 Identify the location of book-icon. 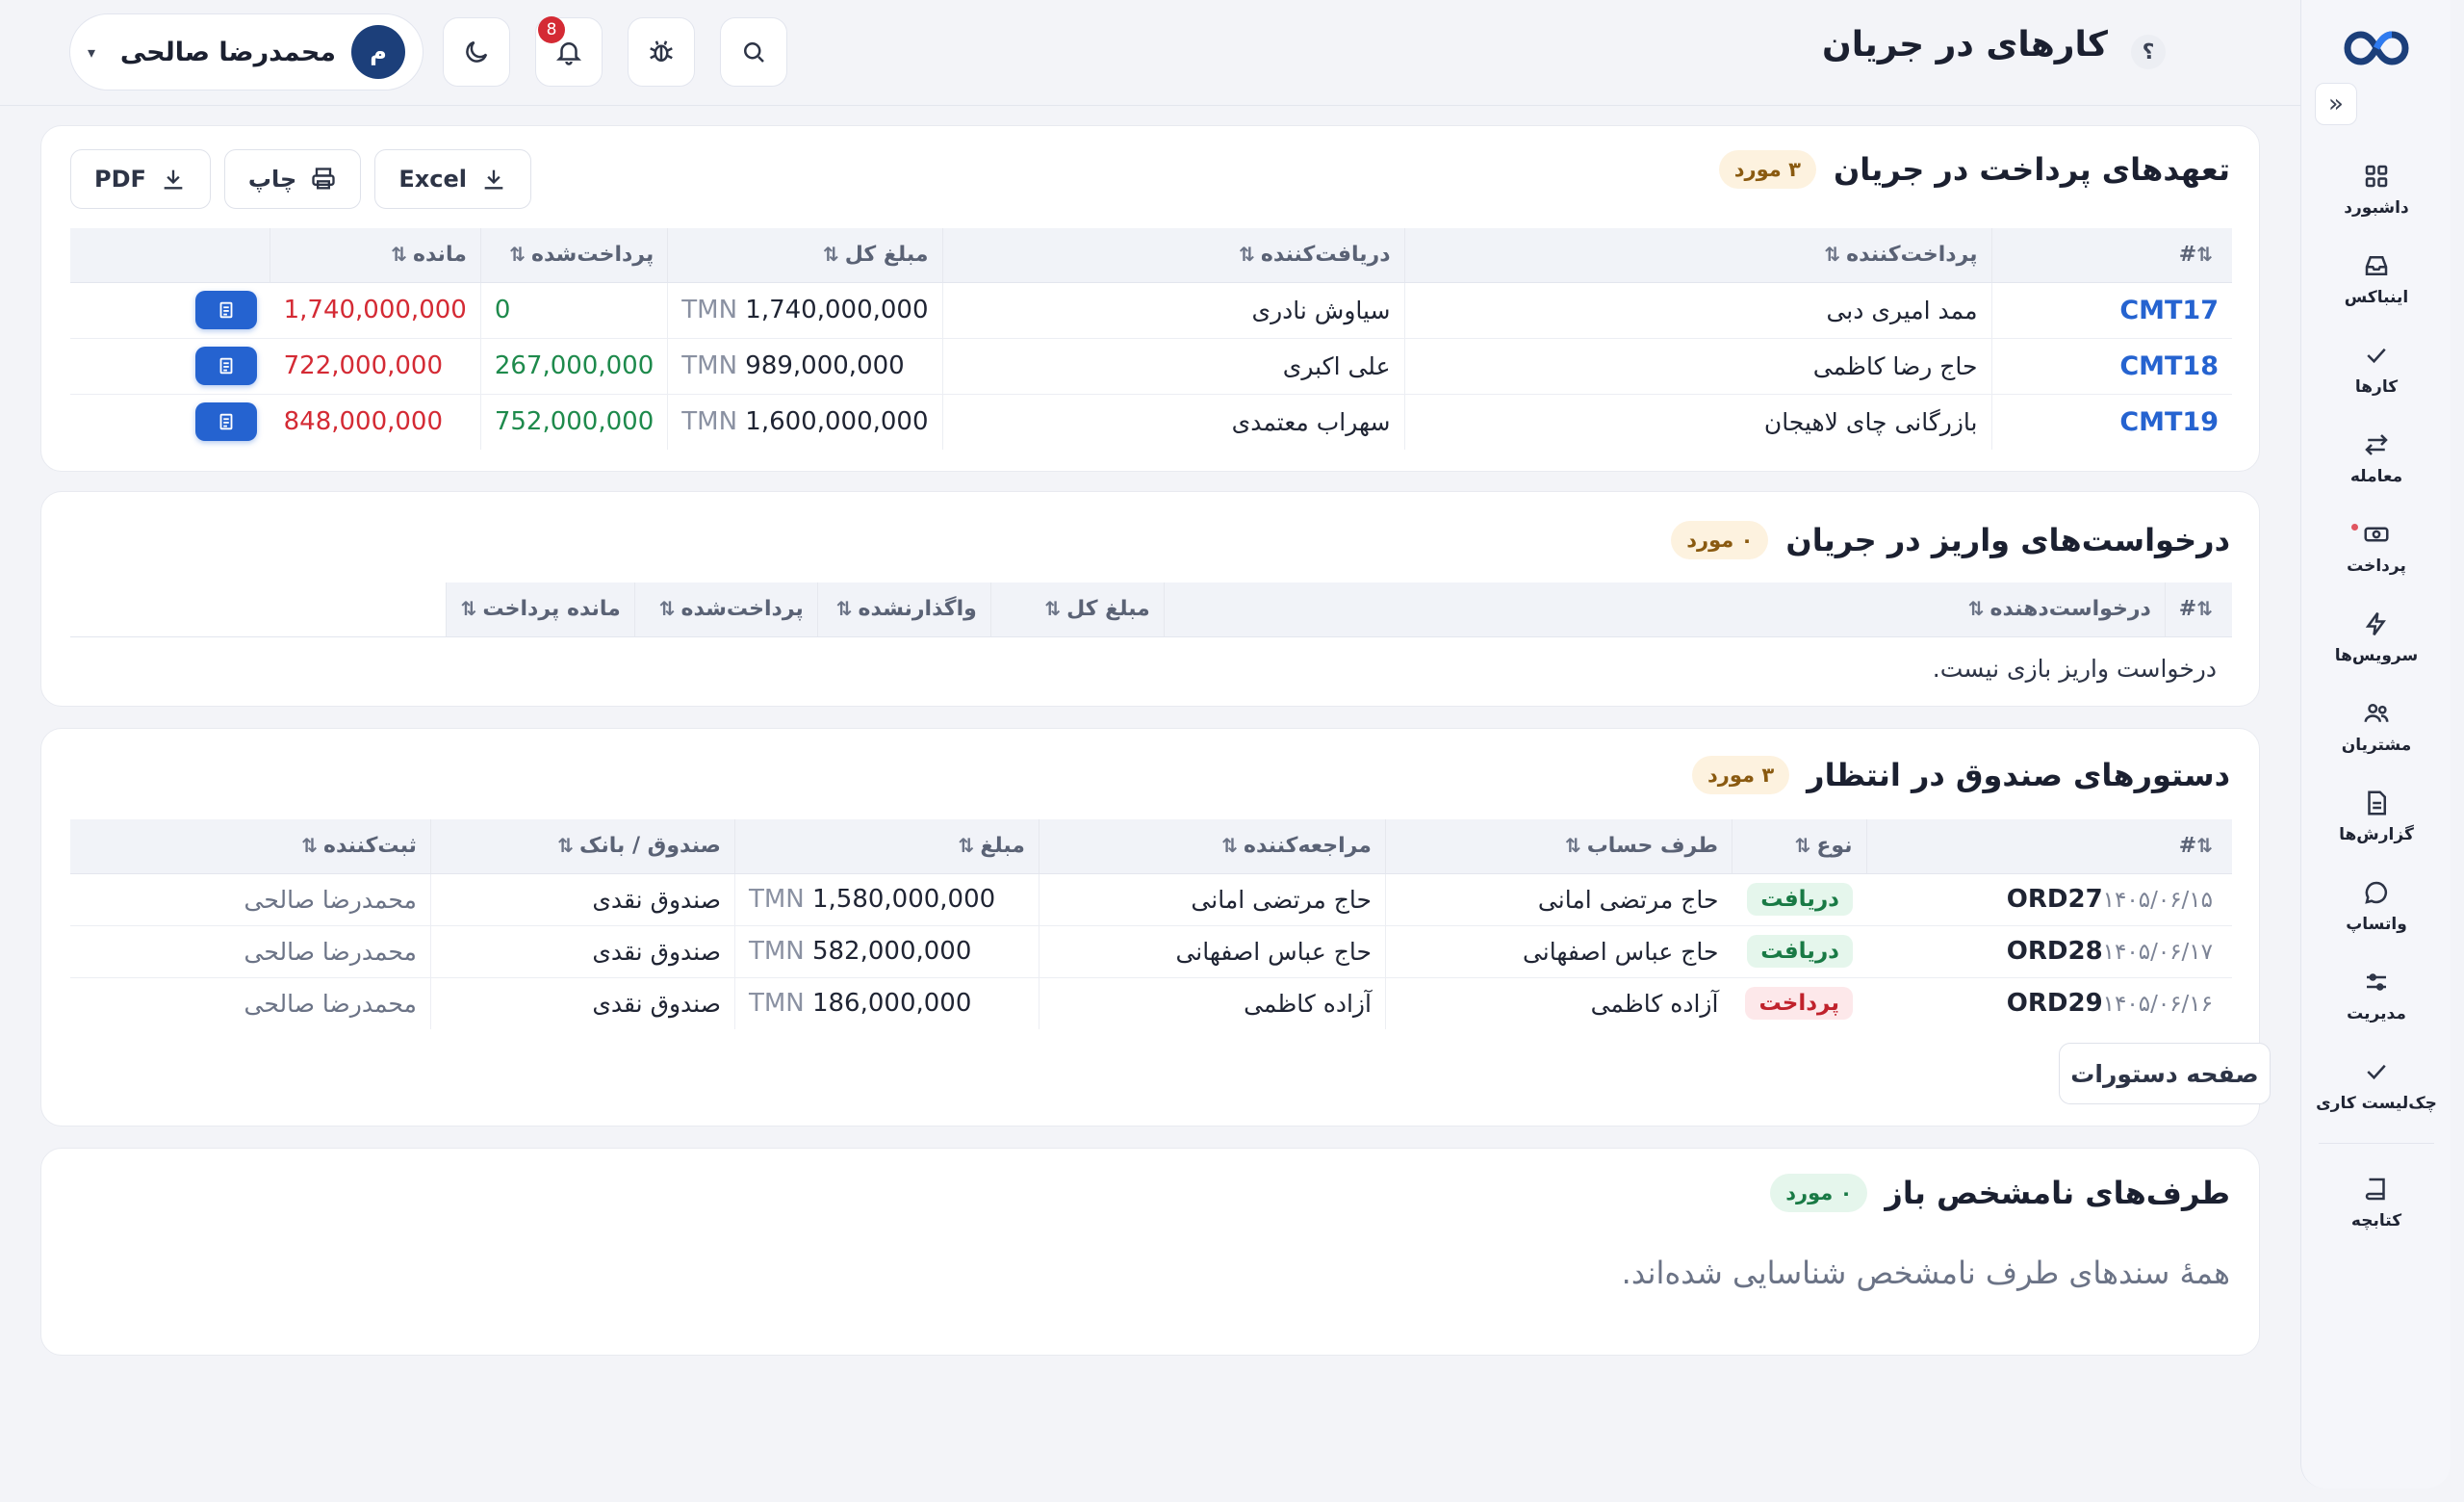
(2375, 1189).